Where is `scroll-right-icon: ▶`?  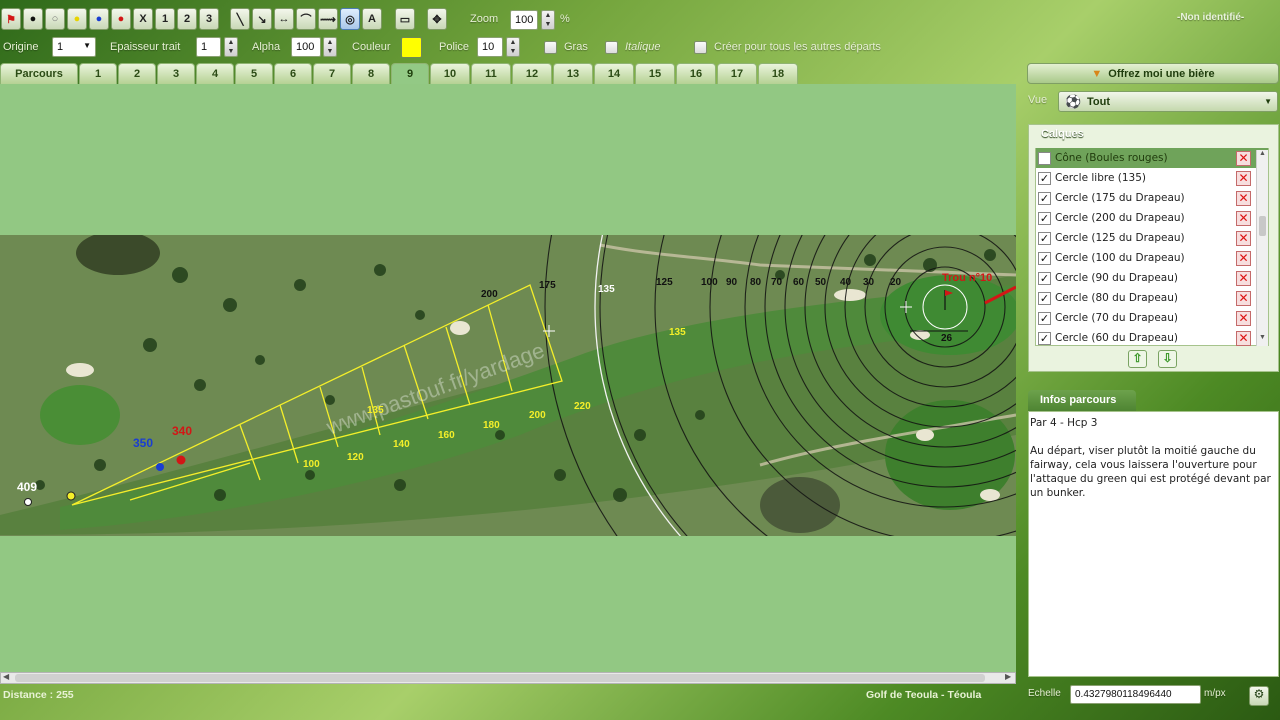 scroll-right-icon: ▶ is located at coordinates (1008, 676).